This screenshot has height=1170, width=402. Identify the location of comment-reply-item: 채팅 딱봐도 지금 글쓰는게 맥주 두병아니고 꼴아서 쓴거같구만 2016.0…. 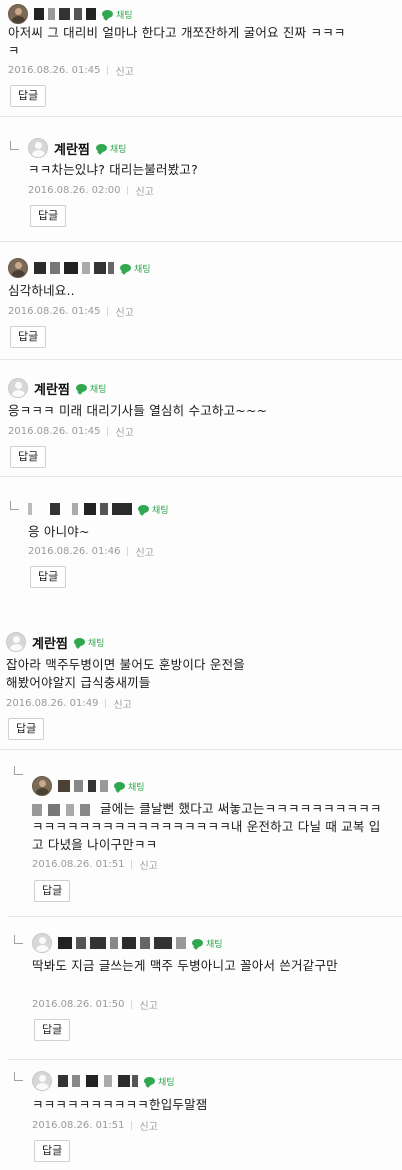
(201, 988).